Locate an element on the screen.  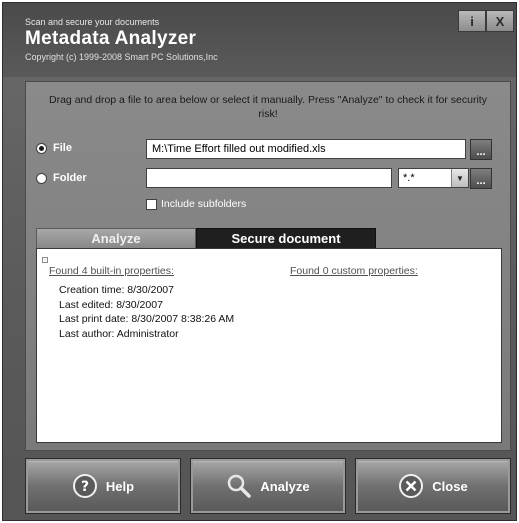
help-icon: ? is located at coordinates (84, 486).